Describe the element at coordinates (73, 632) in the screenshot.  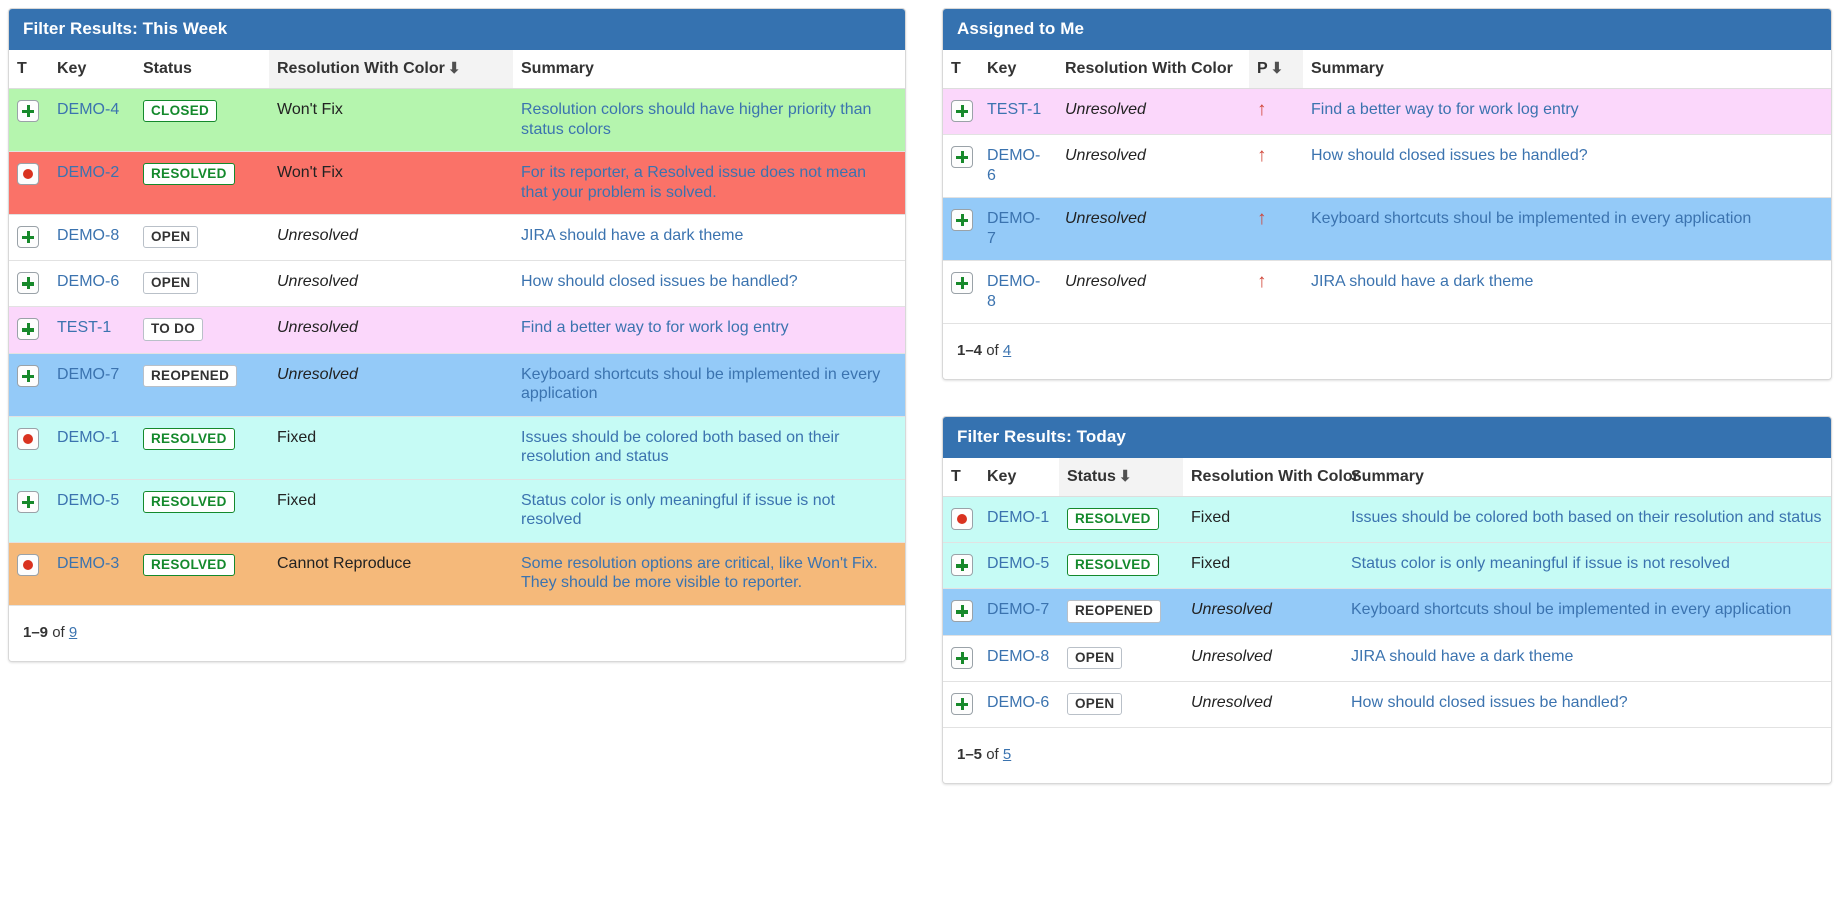
I see `pagination-total-link: 9` at that location.